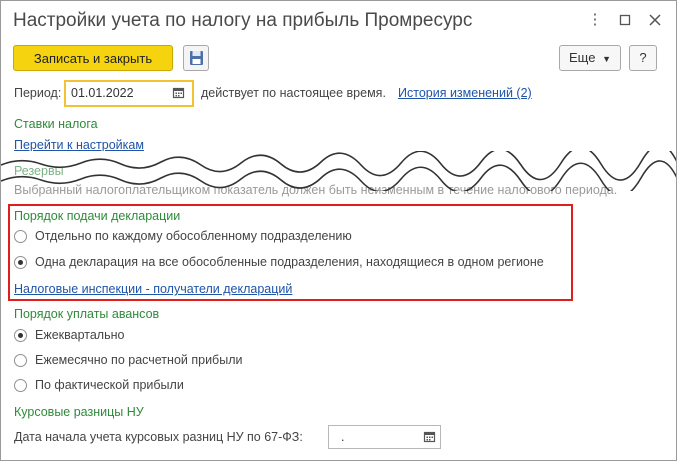 Image resolution: width=677 pixels, height=461 pixels. I want to click on close-icon, so click(655, 20).